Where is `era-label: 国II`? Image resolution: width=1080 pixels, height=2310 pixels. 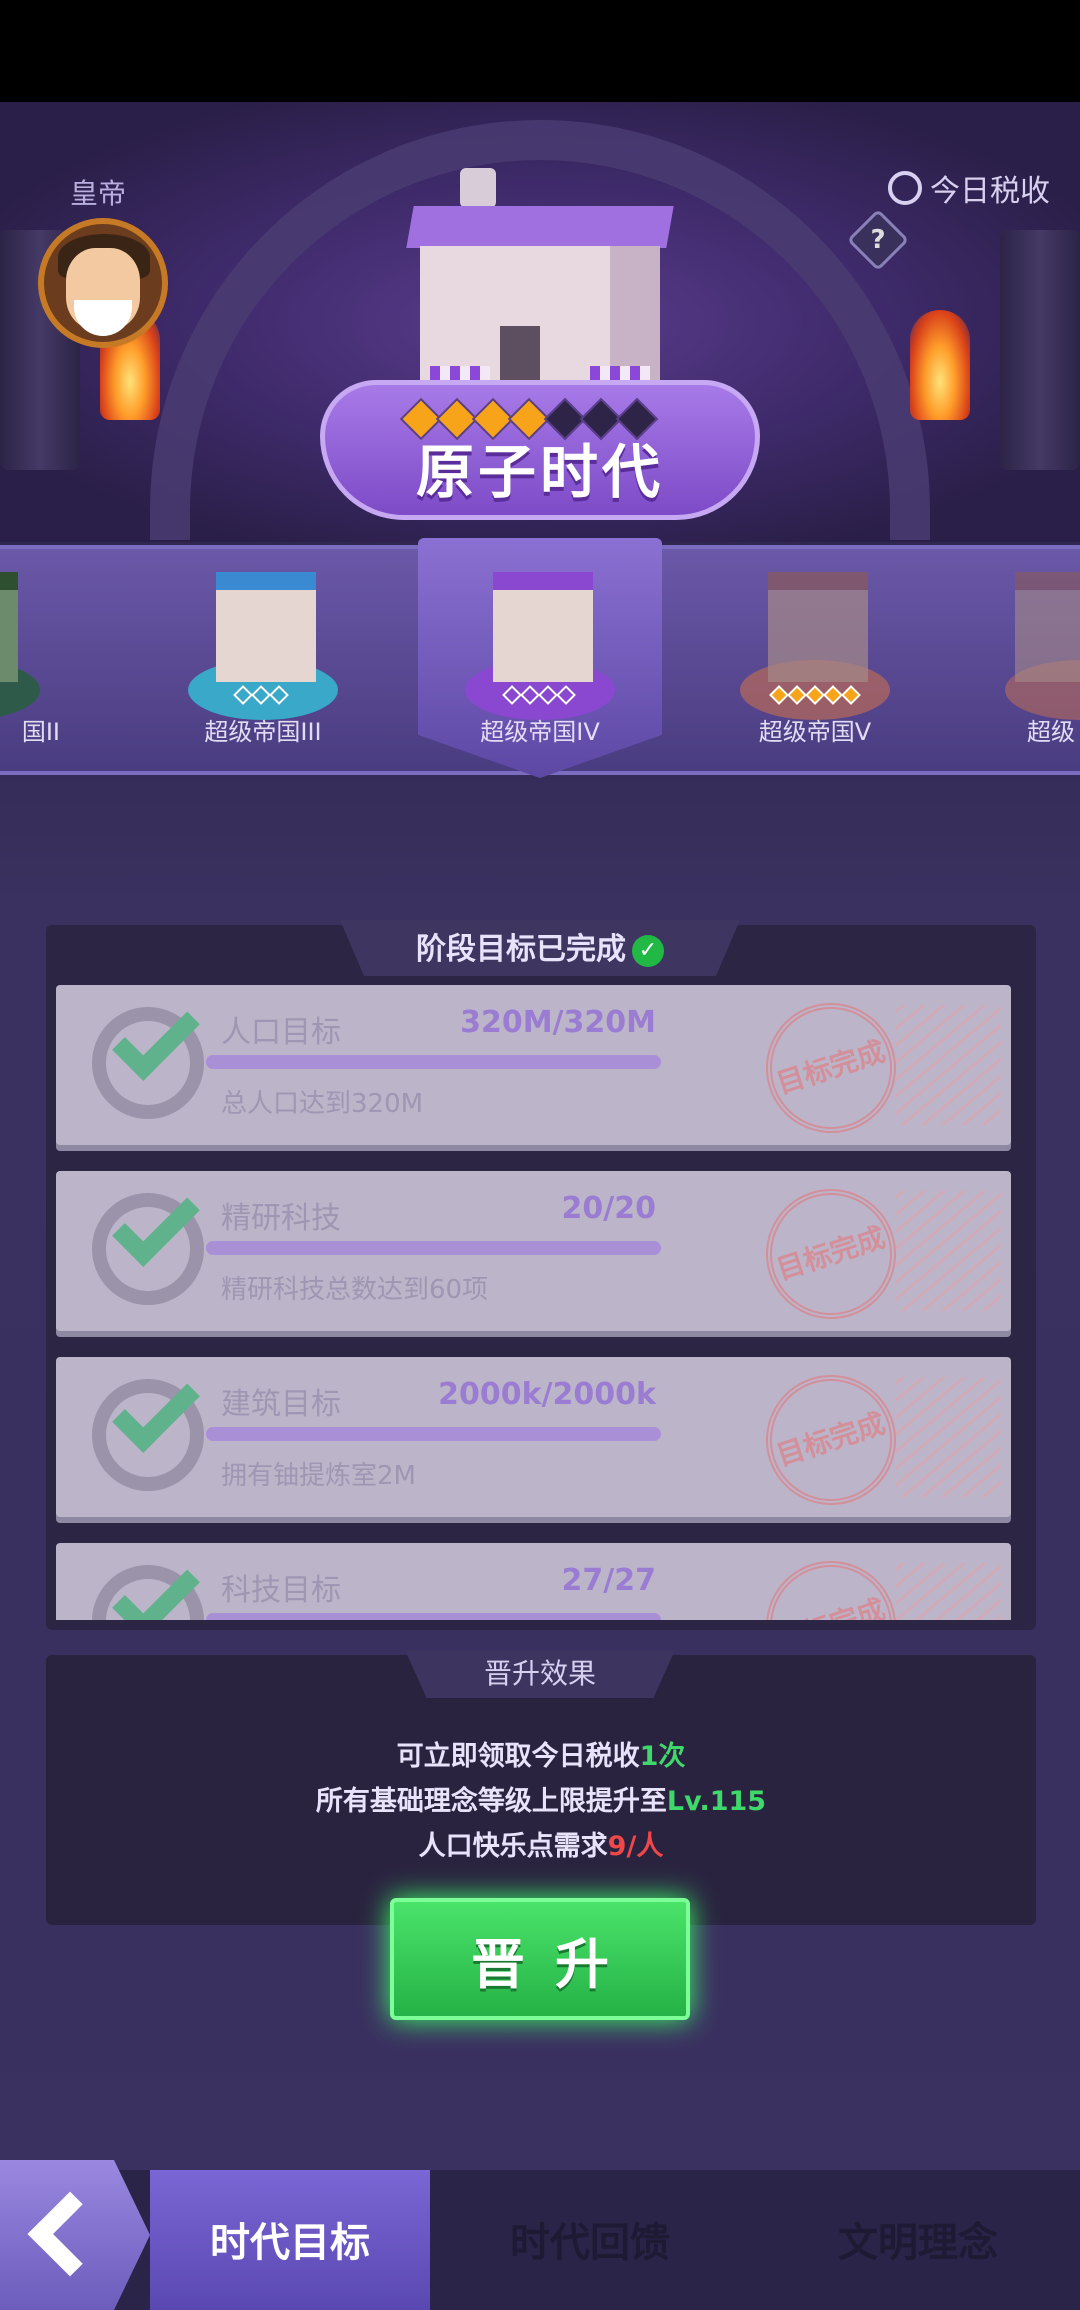
era-label: 国II is located at coordinates (40, 732).